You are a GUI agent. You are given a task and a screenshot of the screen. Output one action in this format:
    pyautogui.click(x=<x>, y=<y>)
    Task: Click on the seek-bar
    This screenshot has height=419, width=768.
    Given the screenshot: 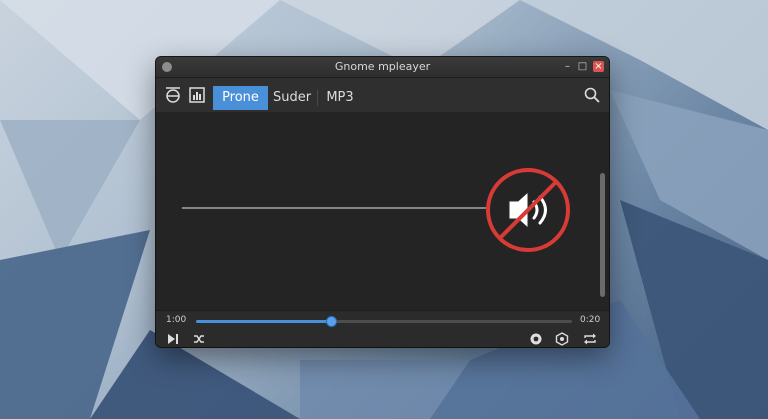 What is the action you would take?
    pyautogui.click(x=384, y=321)
    